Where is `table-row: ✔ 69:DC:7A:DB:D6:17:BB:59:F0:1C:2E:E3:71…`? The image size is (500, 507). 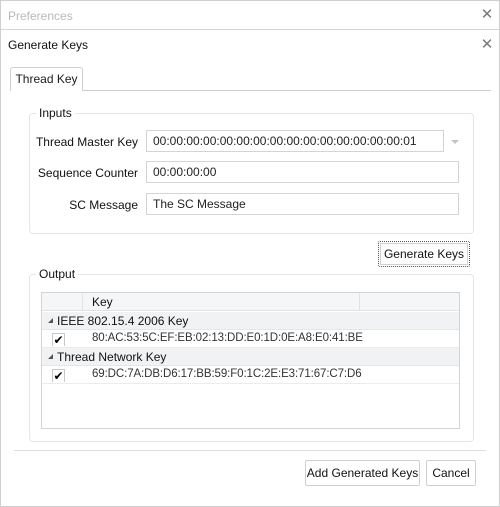 table-row: ✔ 69:DC:7A:DB:D6:17:BB:59:F0:1C:2E:E3:71… is located at coordinates (250, 375).